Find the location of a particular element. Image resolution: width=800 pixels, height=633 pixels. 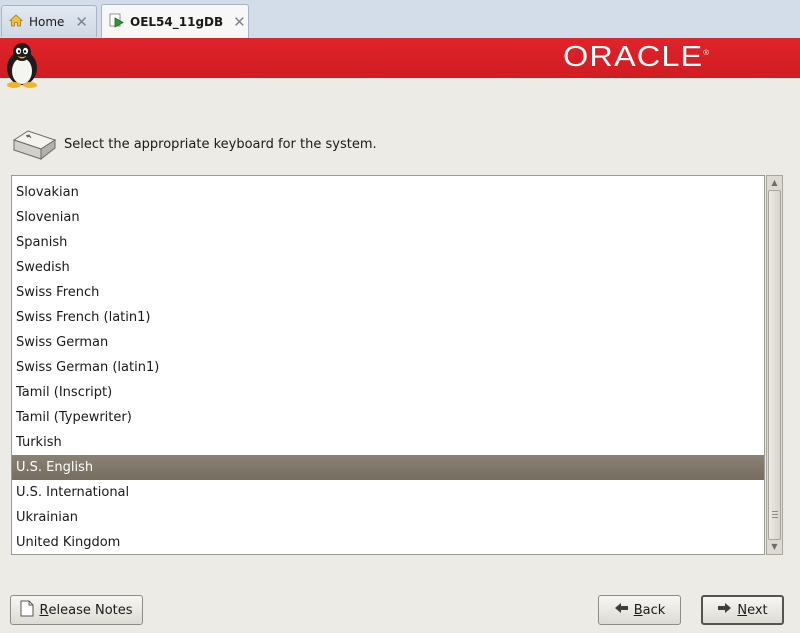

tab-vm-label: OEL54_11gDB is located at coordinates (177, 21).